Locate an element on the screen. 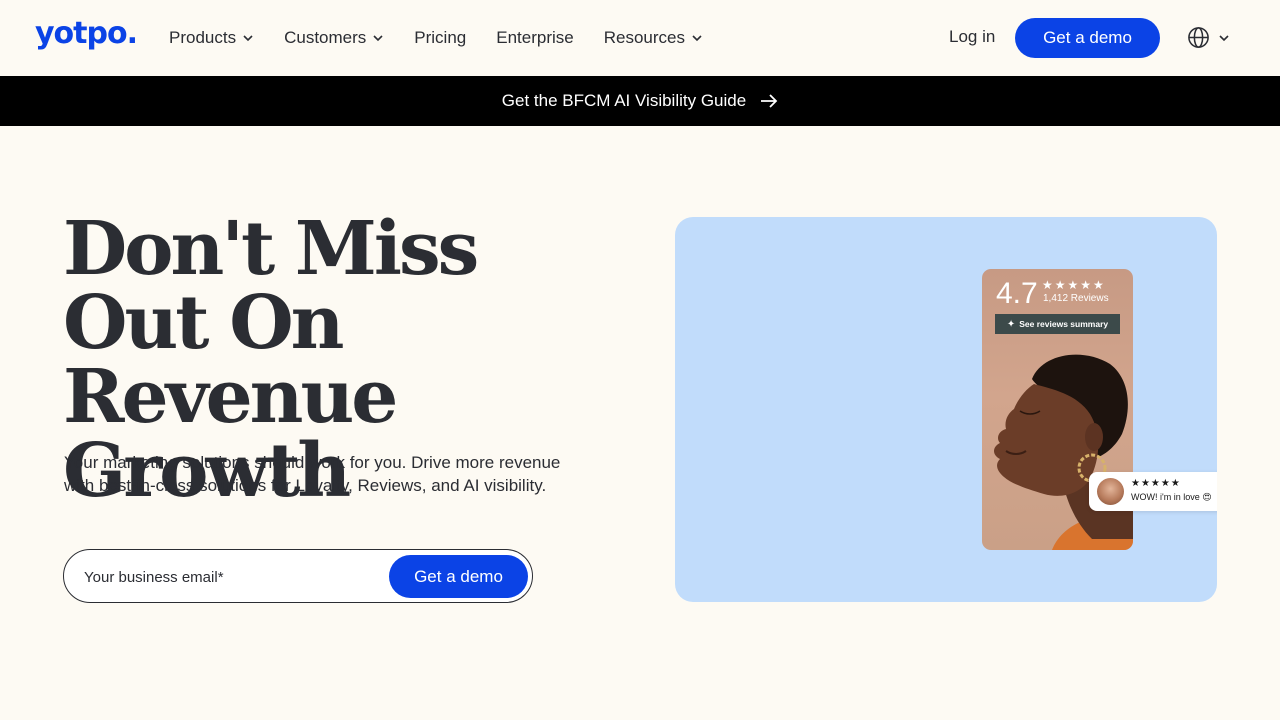  demo-signup-form: Get a demo is located at coordinates (298, 576).